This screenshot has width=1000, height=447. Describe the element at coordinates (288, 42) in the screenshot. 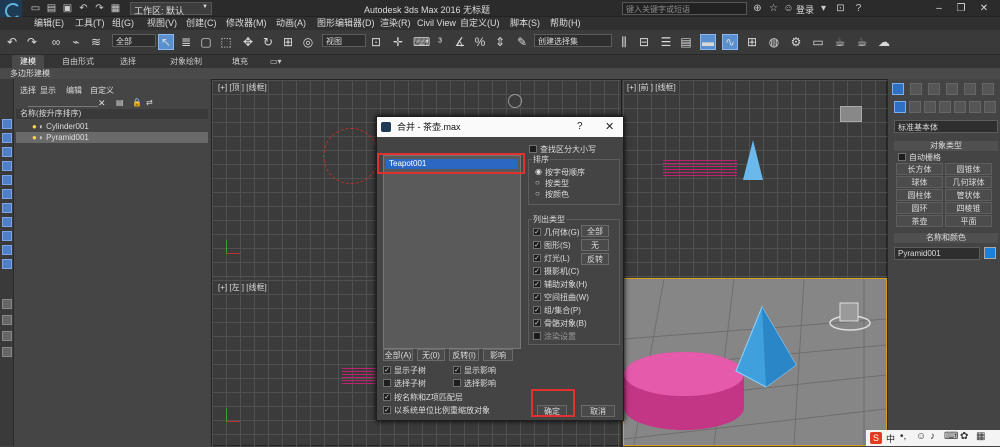

I see `scale-icon: ⊞` at that location.